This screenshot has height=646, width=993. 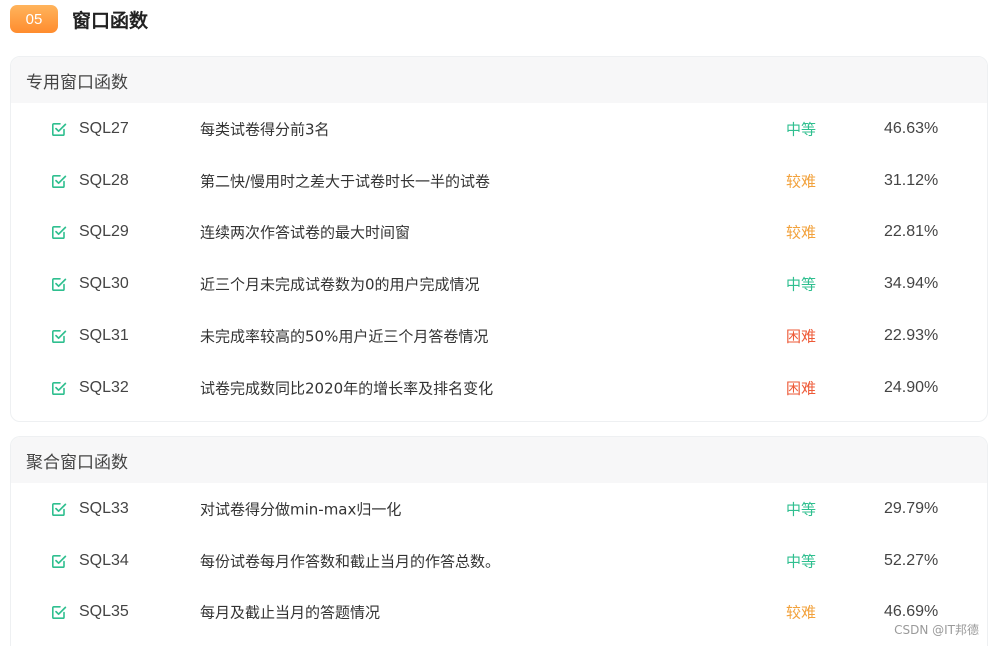 I want to click on pass-rate: 31.12%, so click(x=911, y=180).